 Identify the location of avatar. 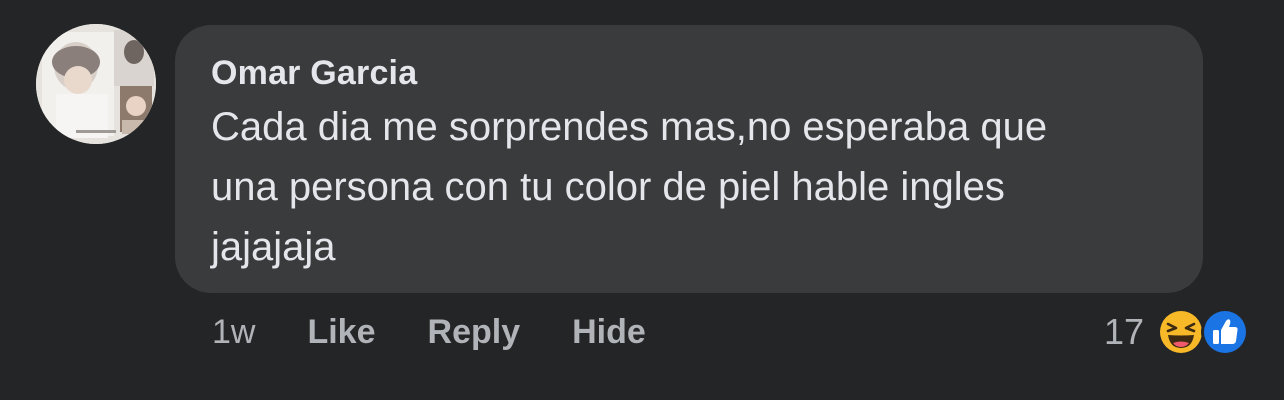
(96, 84).